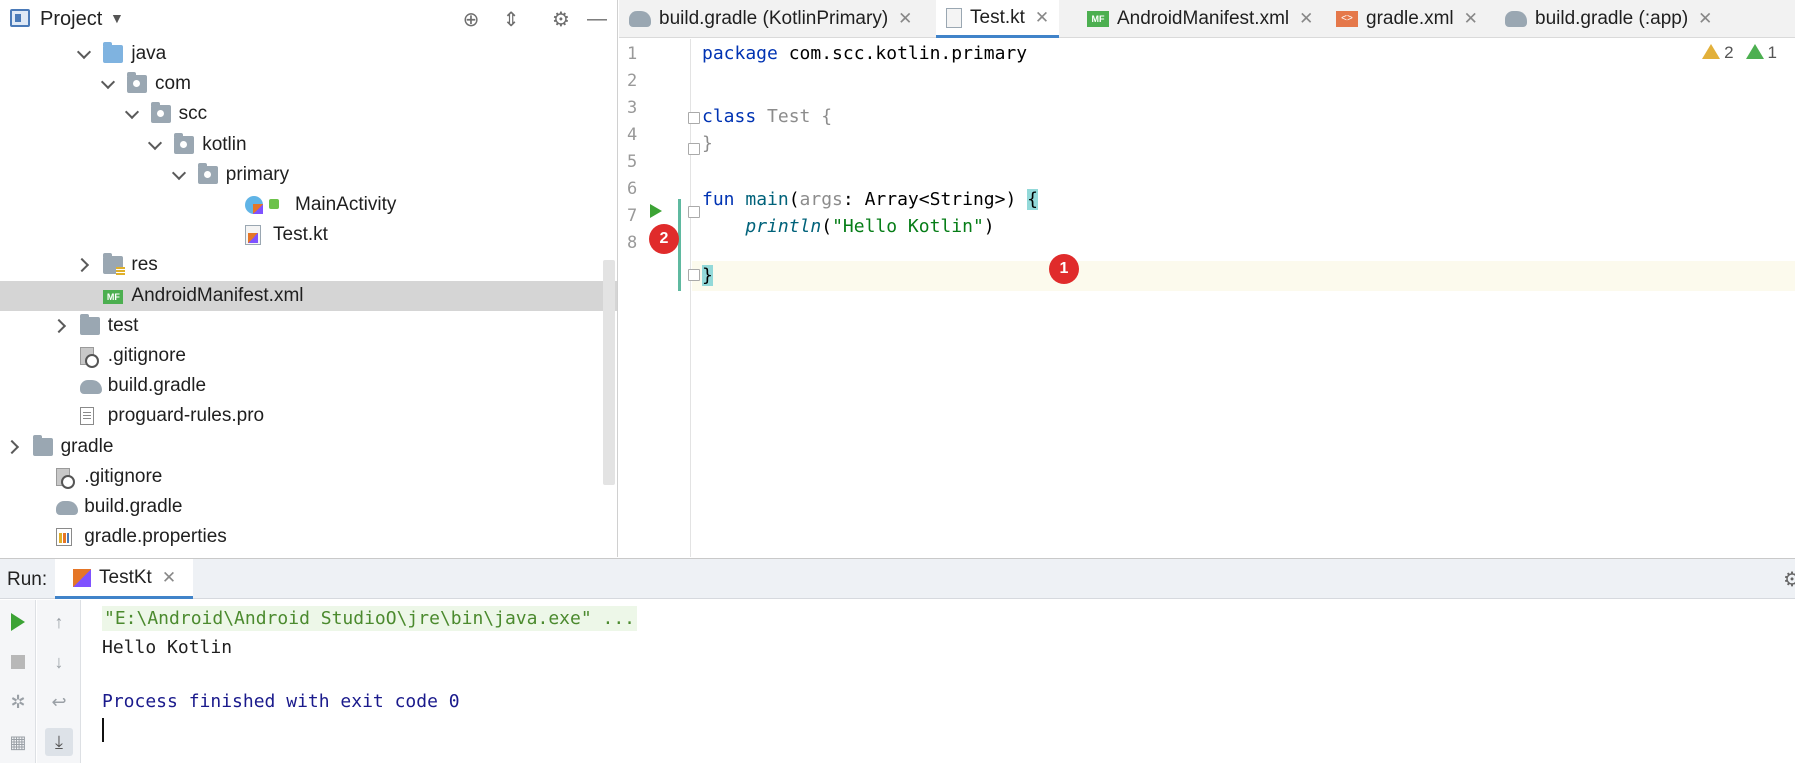  Describe the element at coordinates (308, 205) in the screenshot. I see `tree-item: MainActivity` at that location.